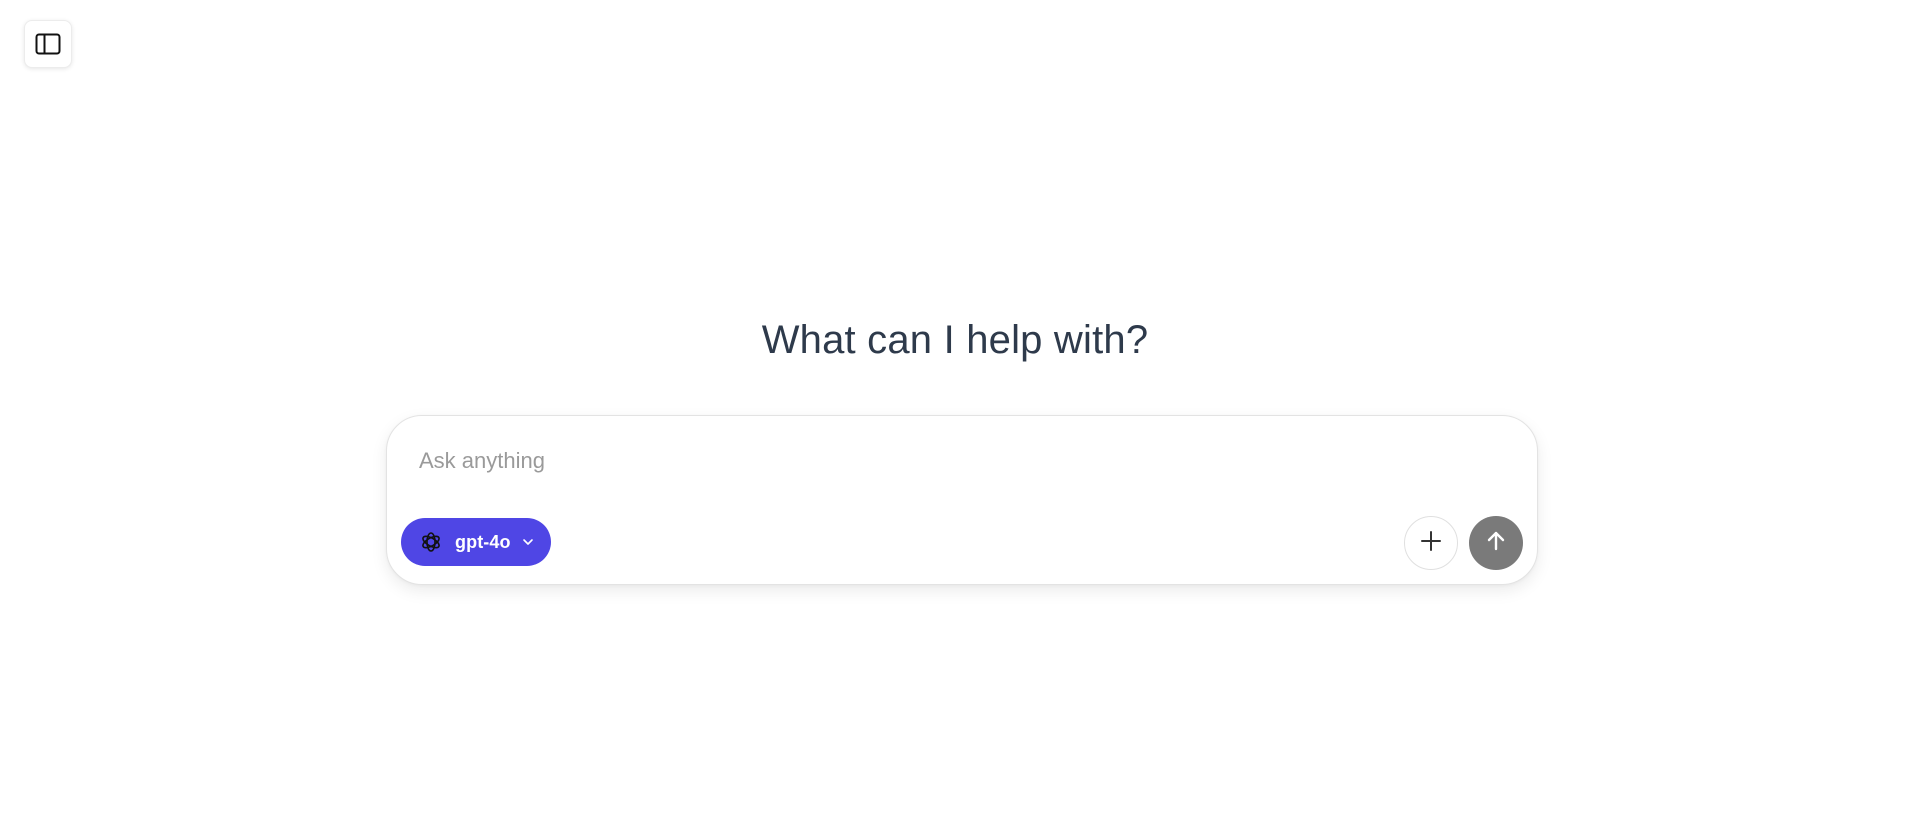  What do you see at coordinates (431, 542) in the screenshot?
I see `openai-logo-icon` at bounding box center [431, 542].